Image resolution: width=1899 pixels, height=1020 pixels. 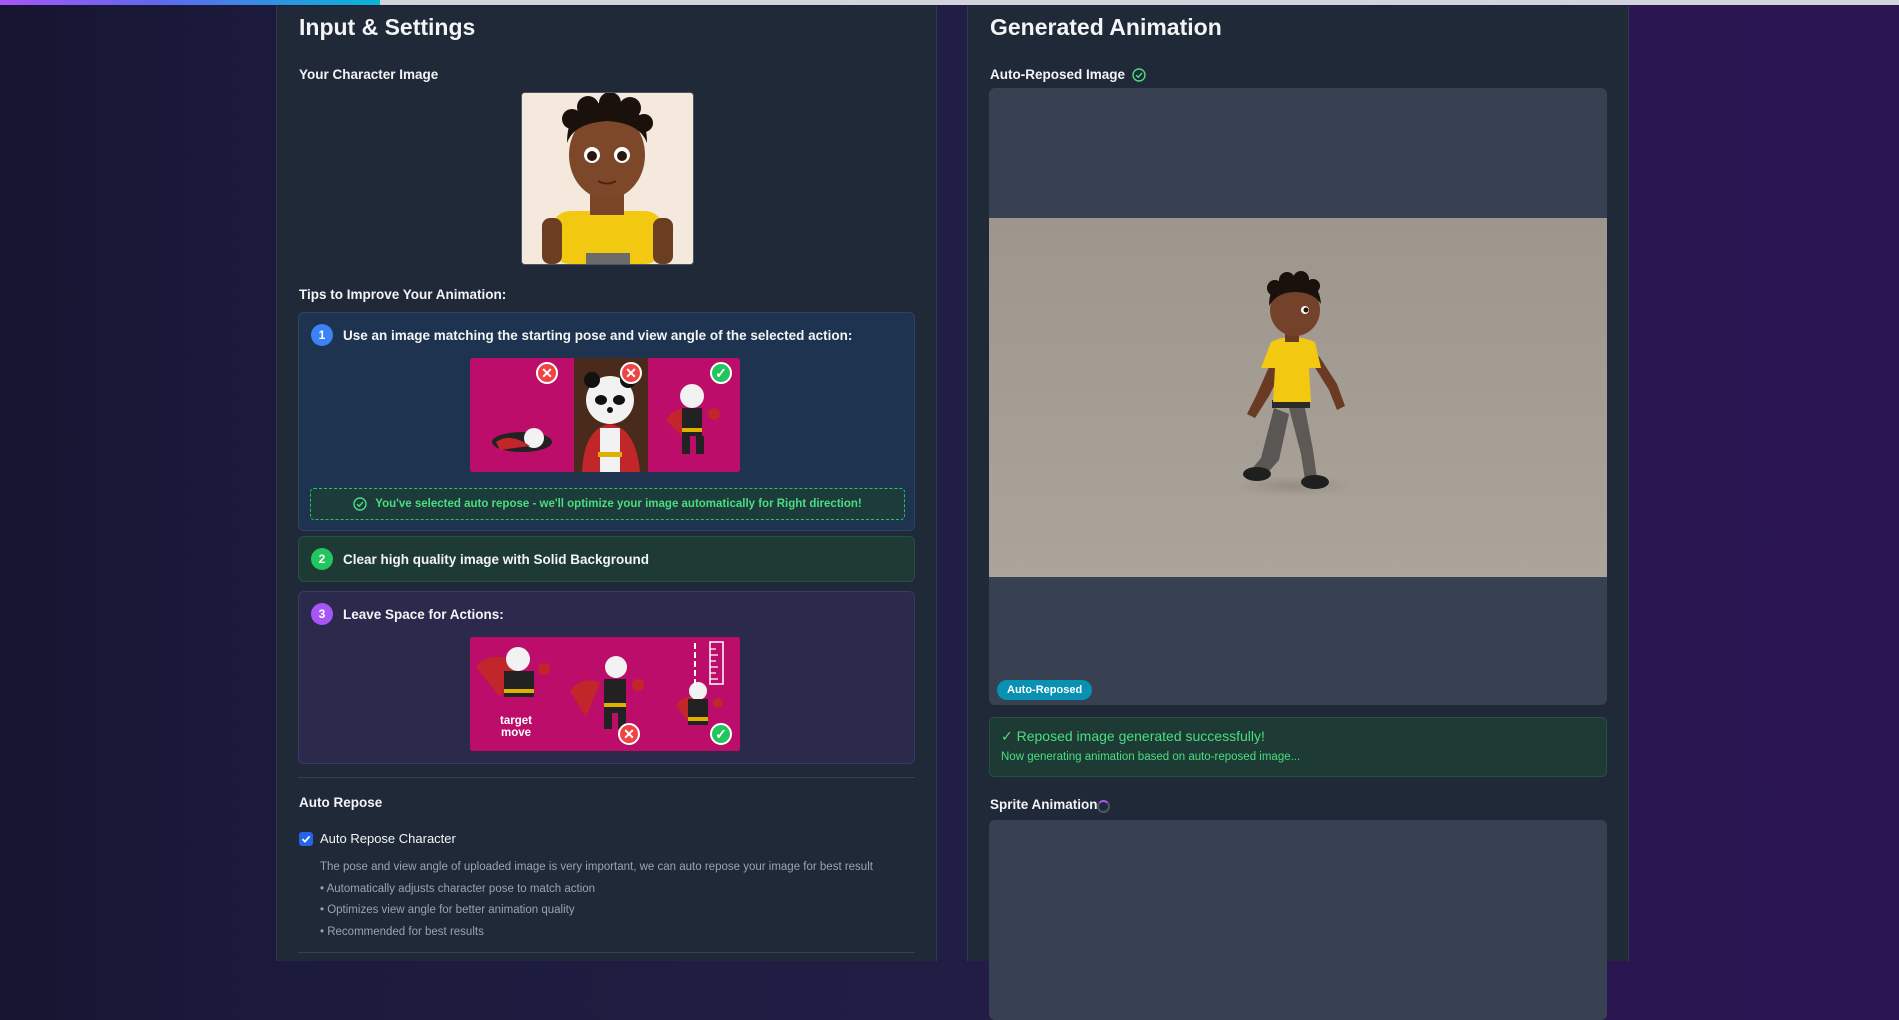 What do you see at coordinates (949, 2) in the screenshot?
I see `page-progress-track` at bounding box center [949, 2].